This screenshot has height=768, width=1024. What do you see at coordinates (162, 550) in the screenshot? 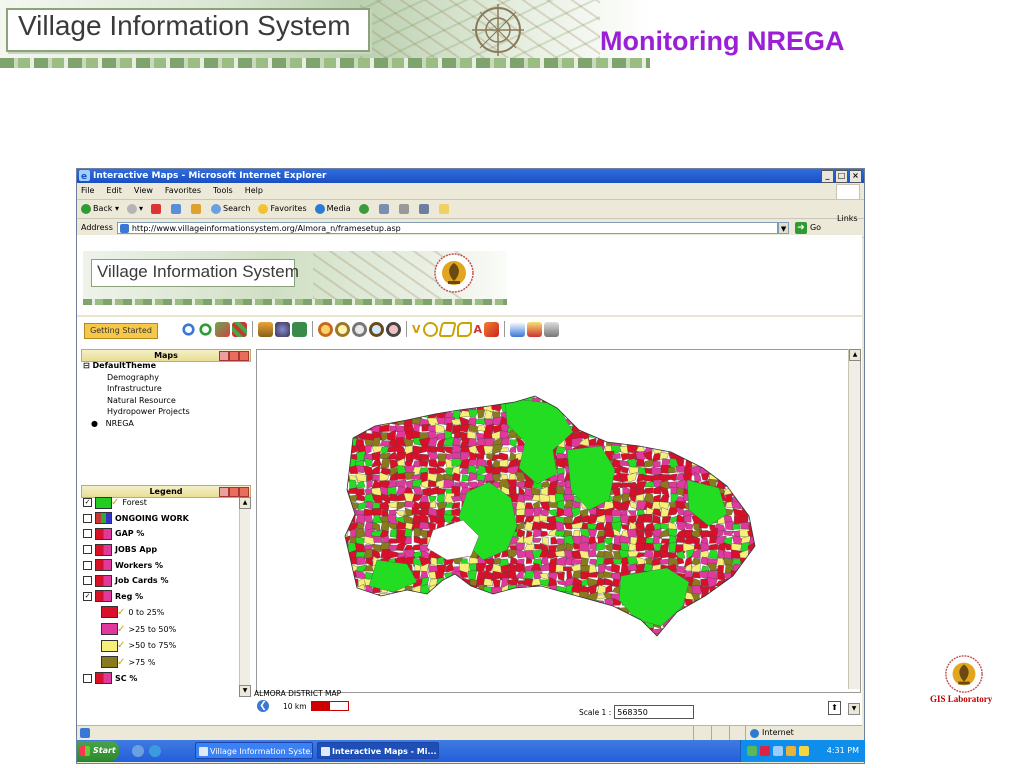
I see `legend-layer-jobs-app: JOBS App` at bounding box center [162, 550].